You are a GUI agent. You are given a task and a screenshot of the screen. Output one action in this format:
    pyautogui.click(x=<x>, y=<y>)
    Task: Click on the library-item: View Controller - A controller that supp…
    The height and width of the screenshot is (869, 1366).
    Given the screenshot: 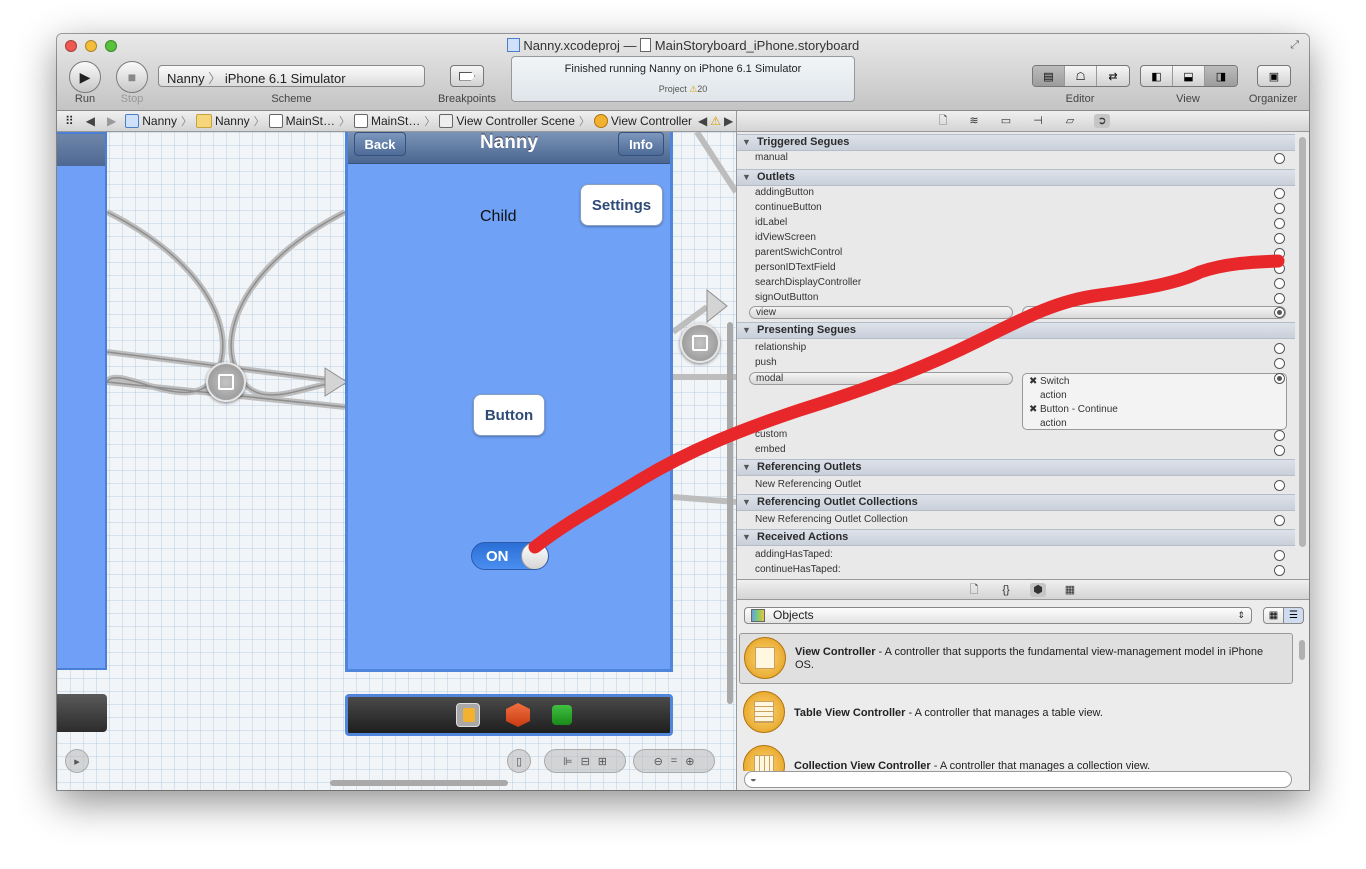 What is the action you would take?
    pyautogui.click(x=1016, y=658)
    